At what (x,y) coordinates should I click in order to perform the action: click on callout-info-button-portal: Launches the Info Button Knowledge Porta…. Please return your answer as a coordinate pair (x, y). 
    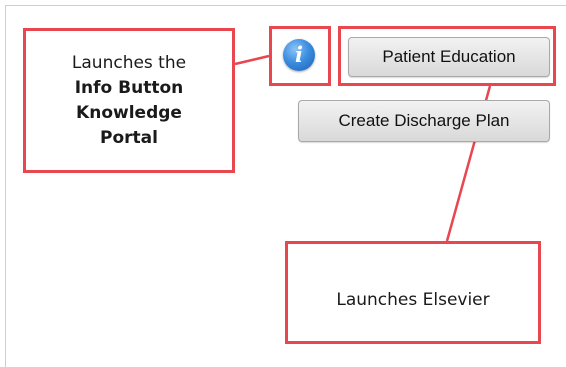
    Looking at the image, I should click on (129, 100).